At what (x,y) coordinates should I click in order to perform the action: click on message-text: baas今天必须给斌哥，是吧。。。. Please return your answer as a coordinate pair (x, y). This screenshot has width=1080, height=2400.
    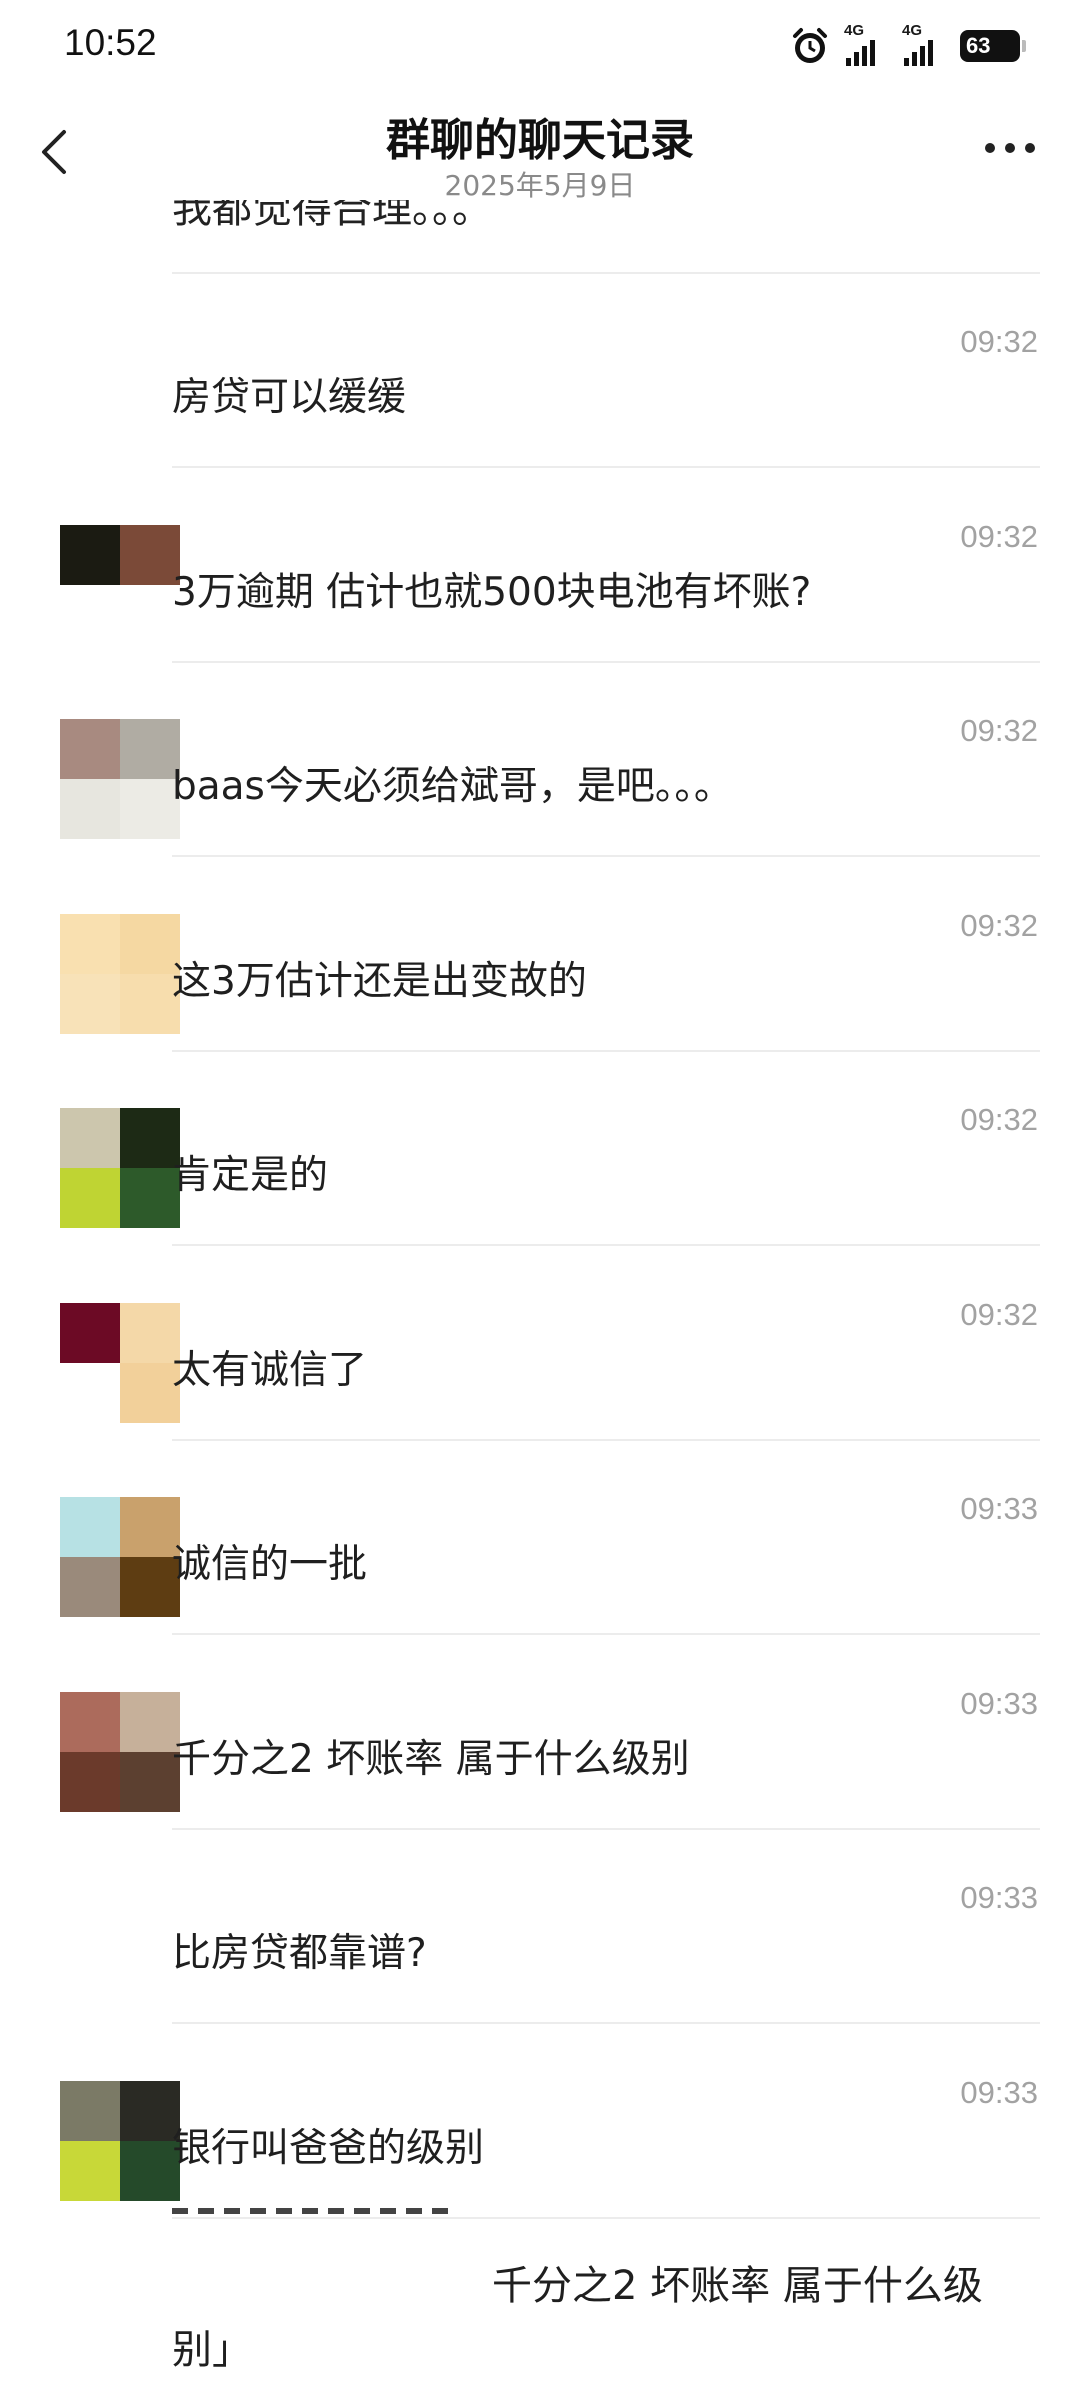
    Looking at the image, I should click on (452, 786).